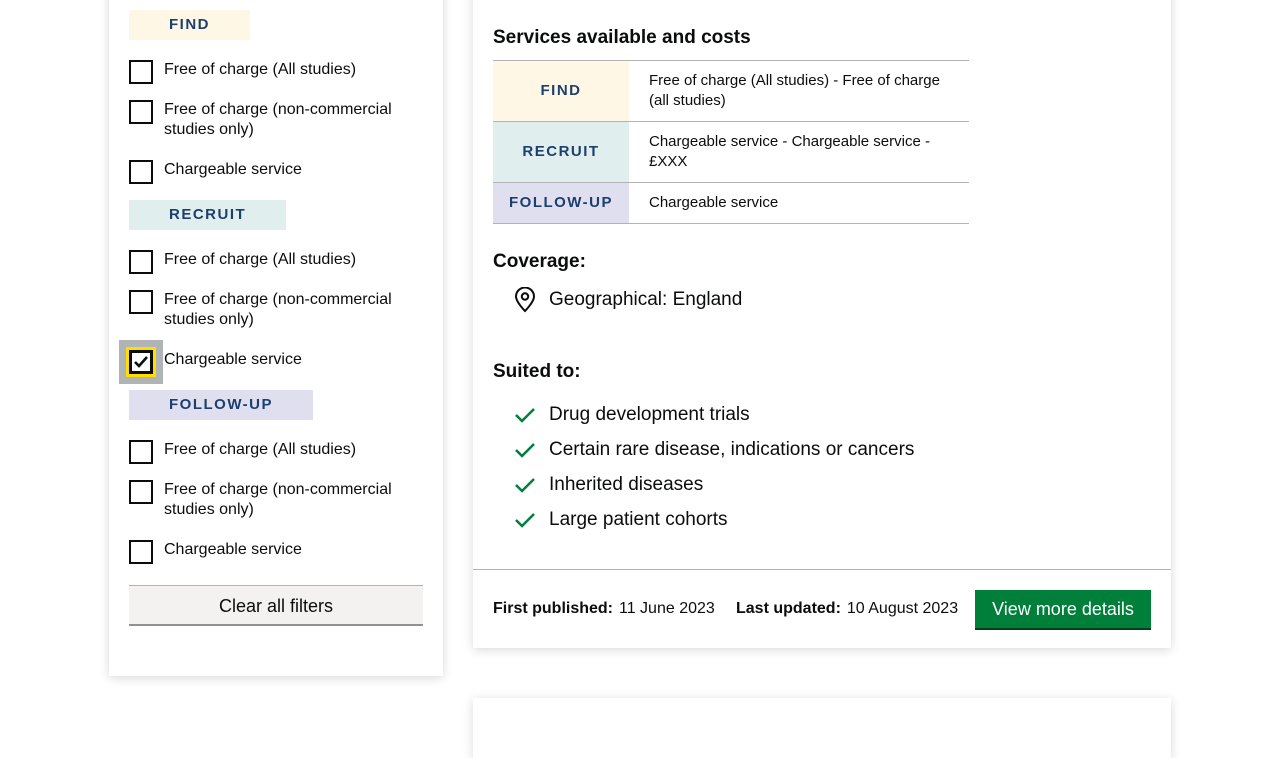 This screenshot has height=758, width=1280. I want to click on table-row: FOLLOW-UP Chargeable service, so click(731, 203).